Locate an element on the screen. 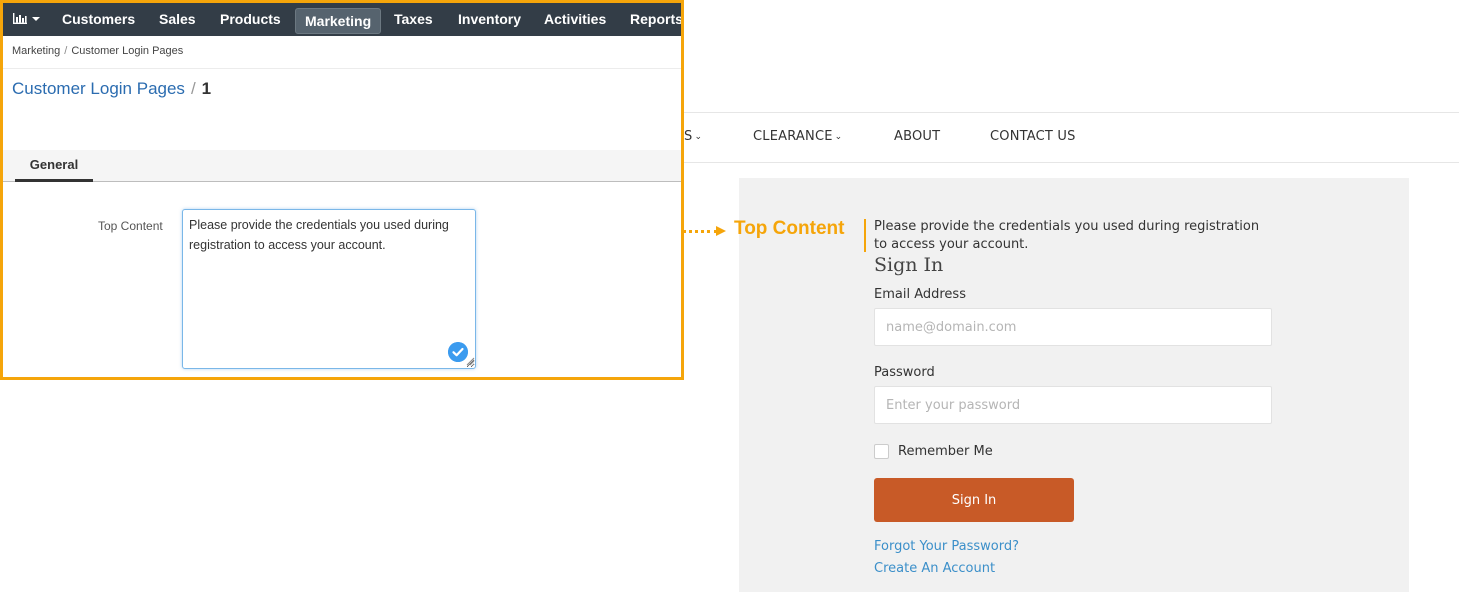 The image size is (1459, 592). tab-general: General is located at coordinates (54, 166).